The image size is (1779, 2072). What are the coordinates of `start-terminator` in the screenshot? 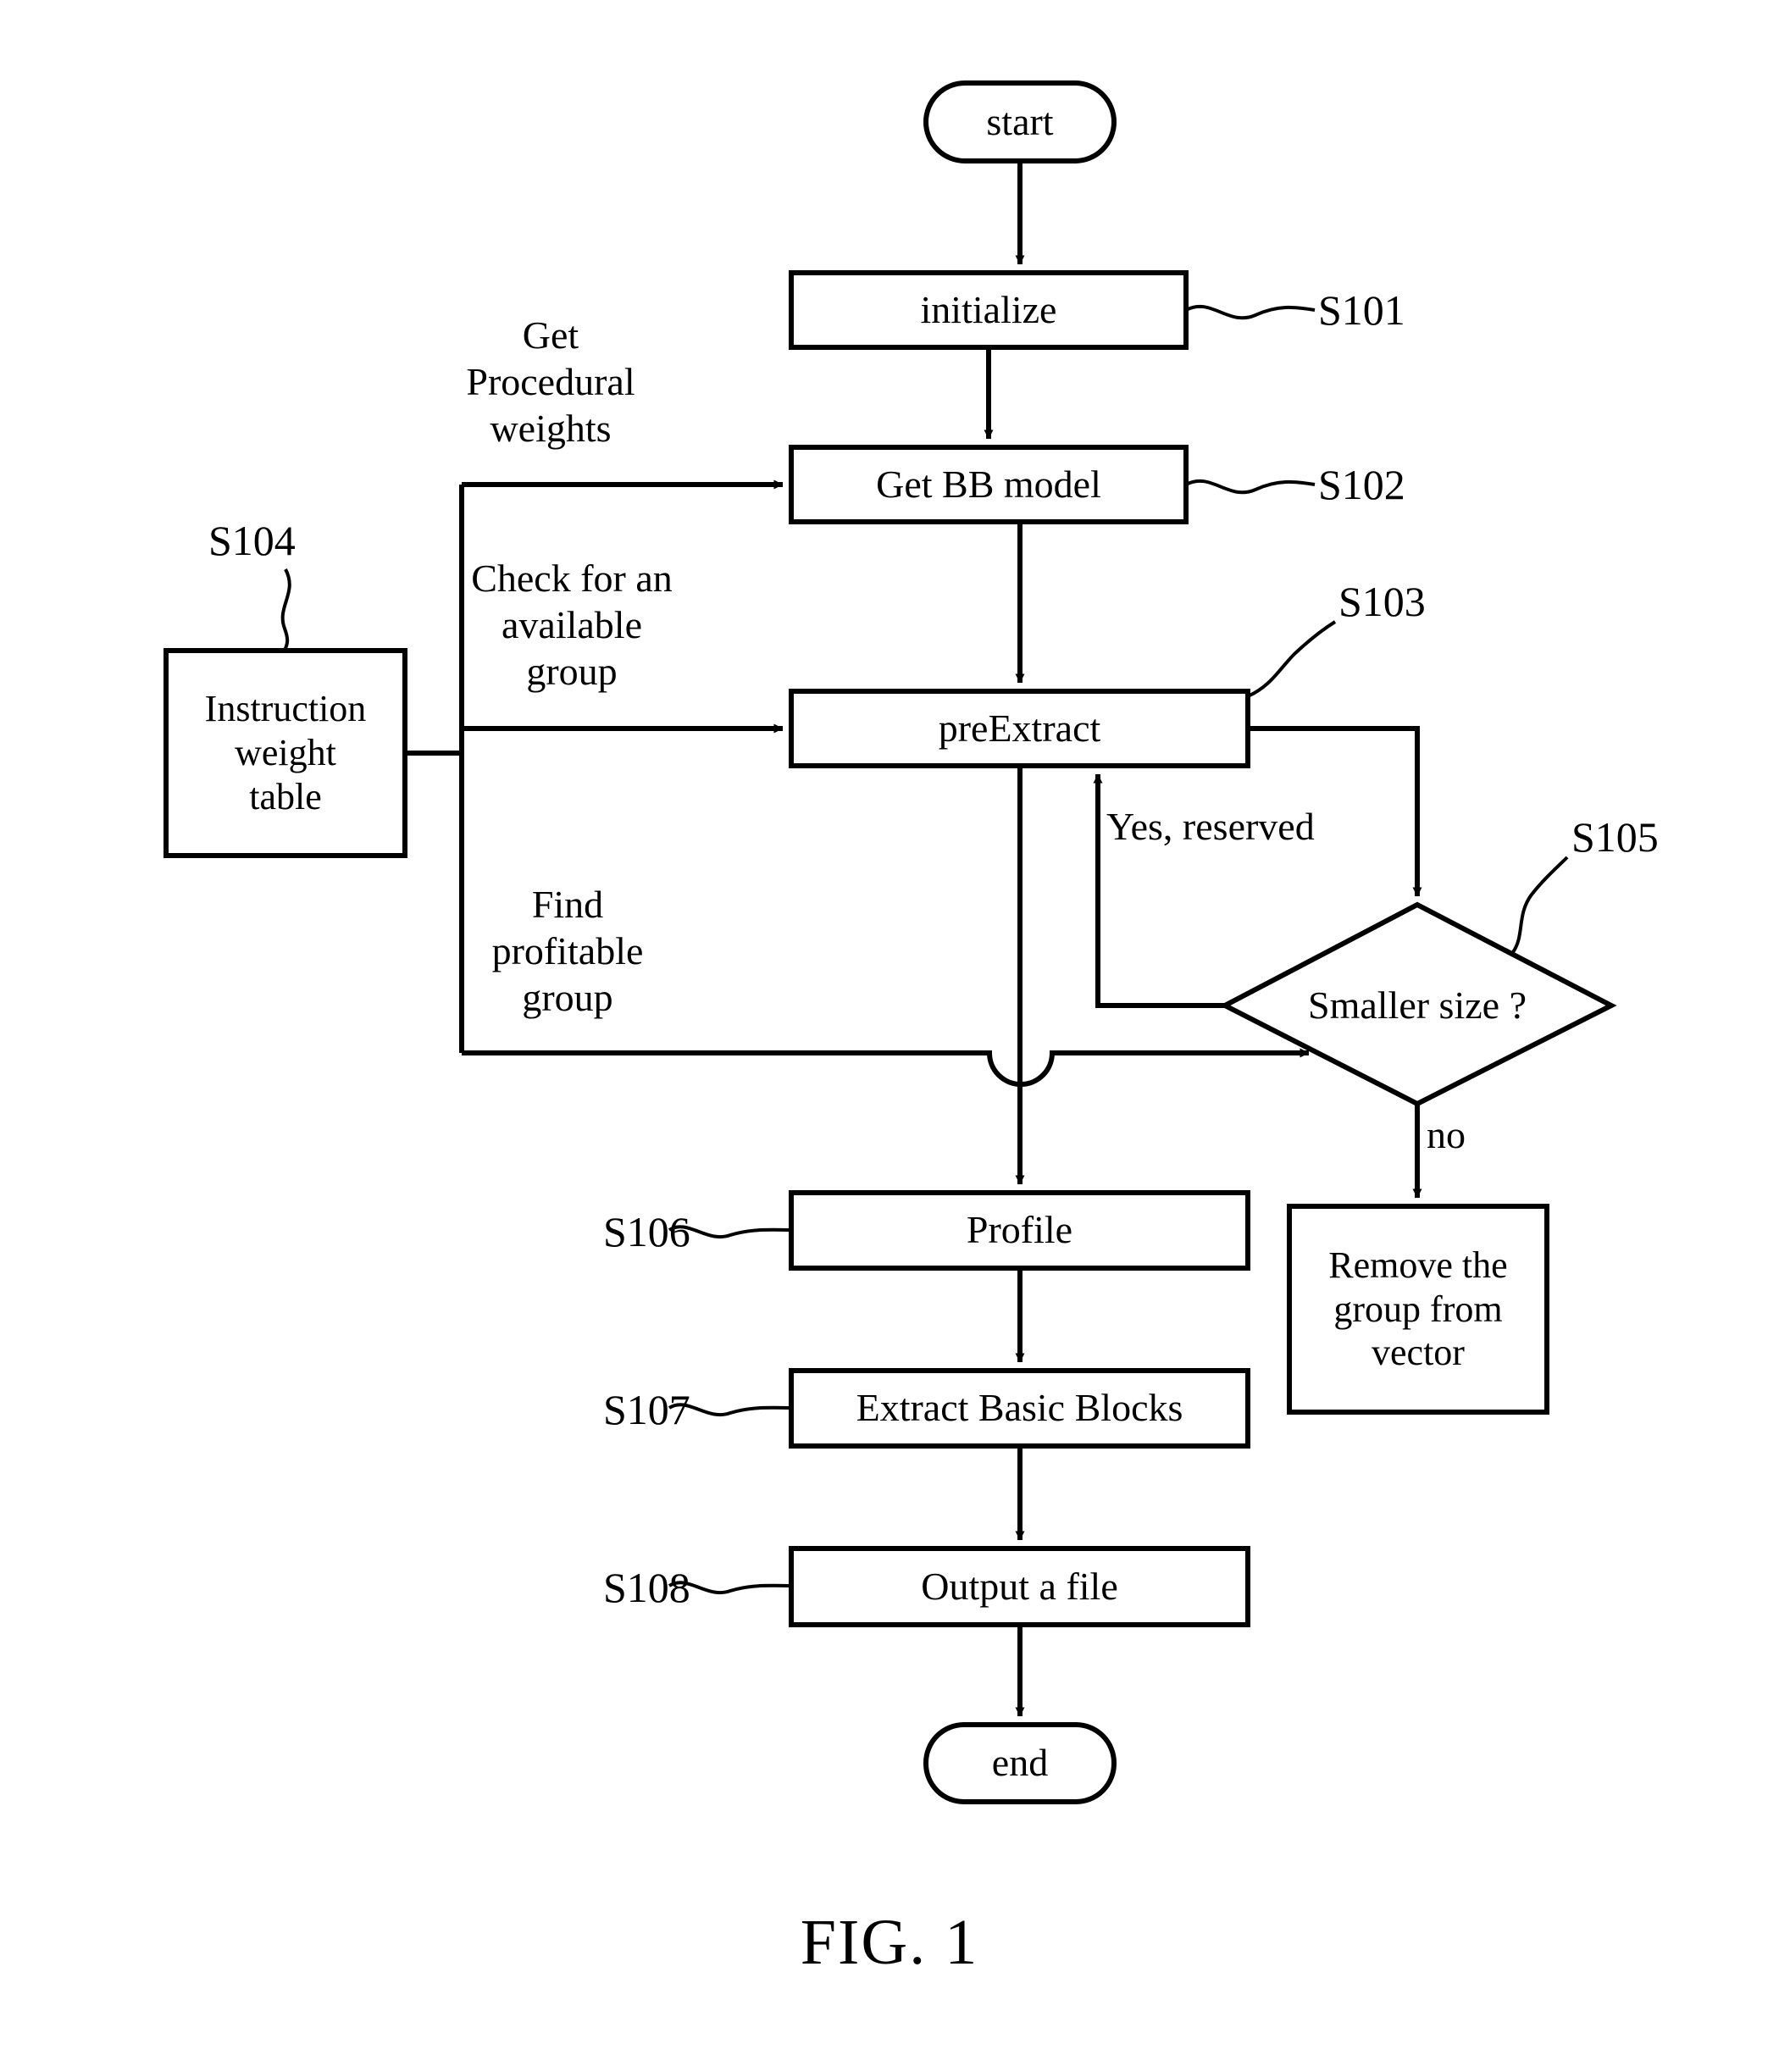 It's located at (1020, 121).